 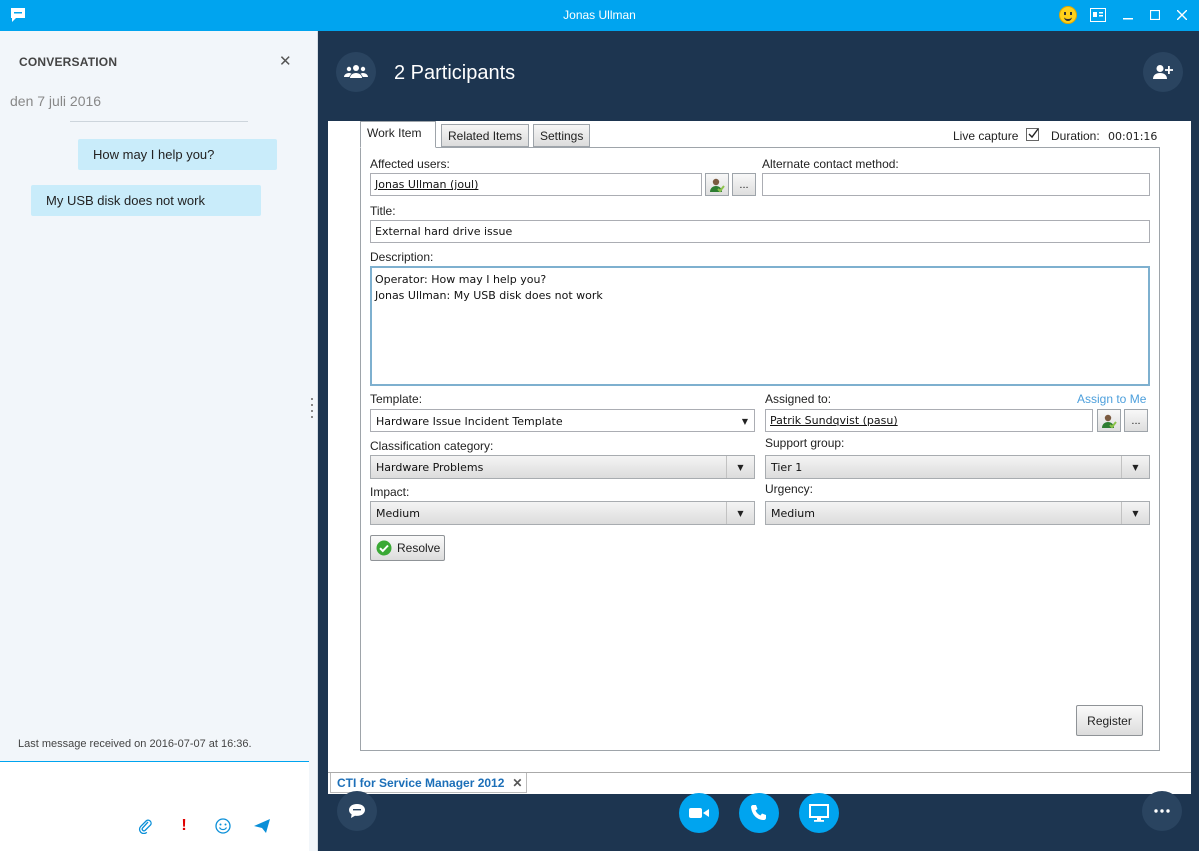 I want to click on template-value: Hardware Issue Incident Template, so click(x=469, y=421).